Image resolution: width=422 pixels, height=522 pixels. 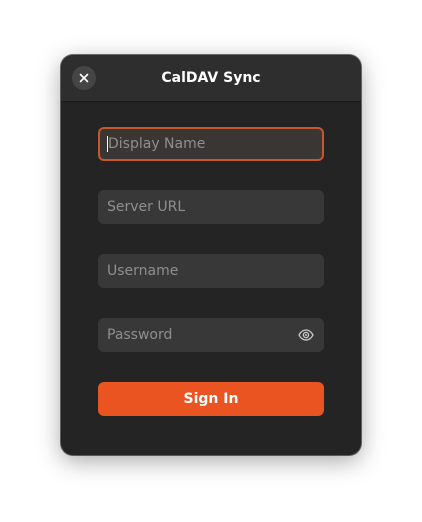 I want to click on eye-icon, so click(x=306, y=335).